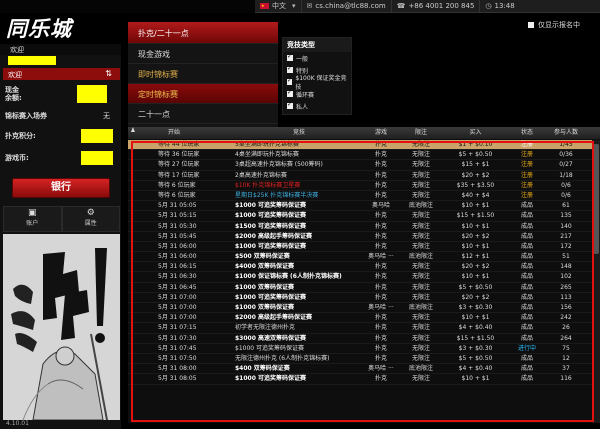 This screenshot has width=600, height=429. What do you see at coordinates (264, 267) in the screenshot?
I see `row-competition: $4000 双筹码保证赛` at bounding box center [264, 267].